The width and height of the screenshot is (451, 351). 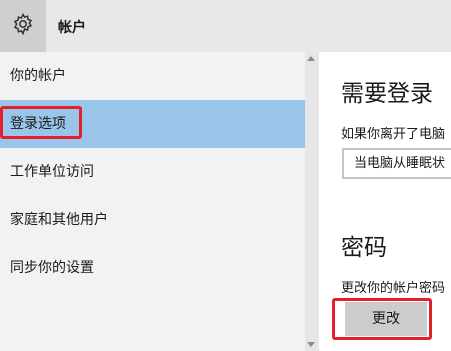 I want to click on signin-heading: 需要登录, so click(x=387, y=94).